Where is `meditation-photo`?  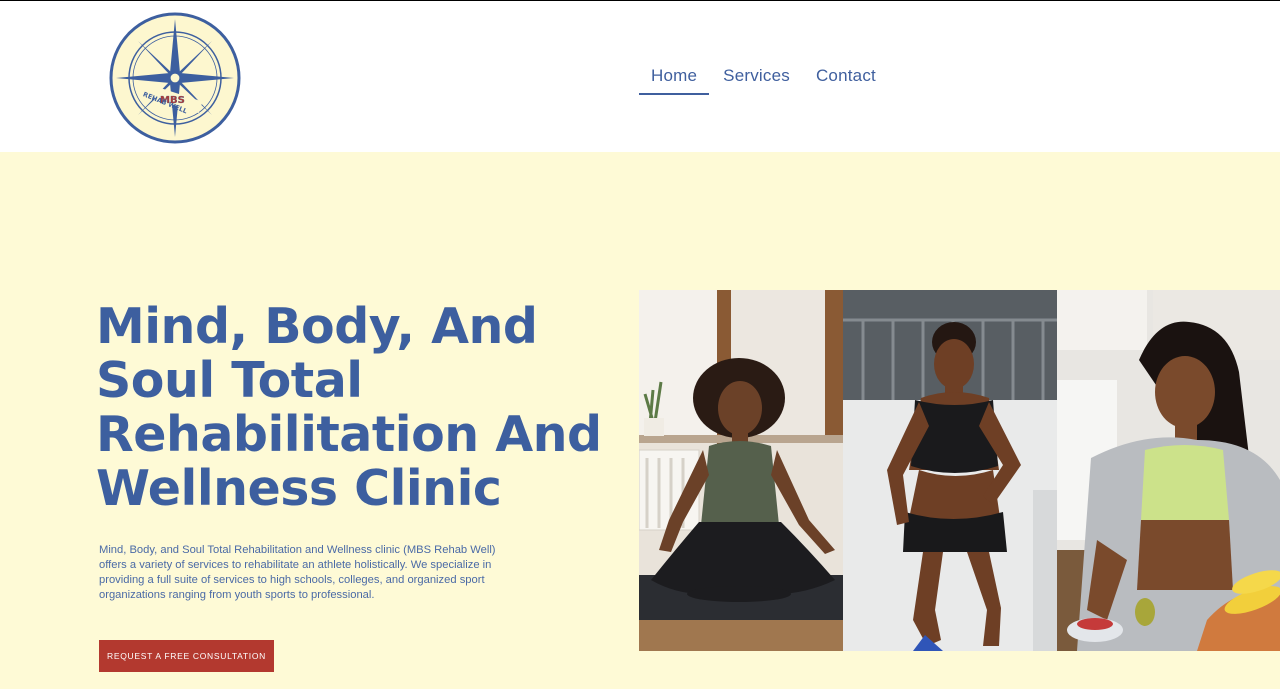 meditation-photo is located at coordinates (741, 470).